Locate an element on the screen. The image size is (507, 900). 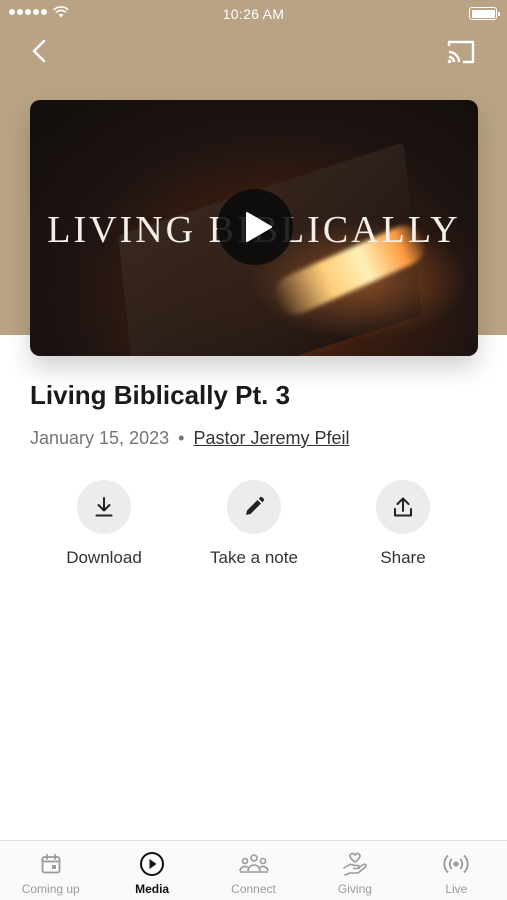
take-note-button: Take a note is located at coordinates (254, 524).